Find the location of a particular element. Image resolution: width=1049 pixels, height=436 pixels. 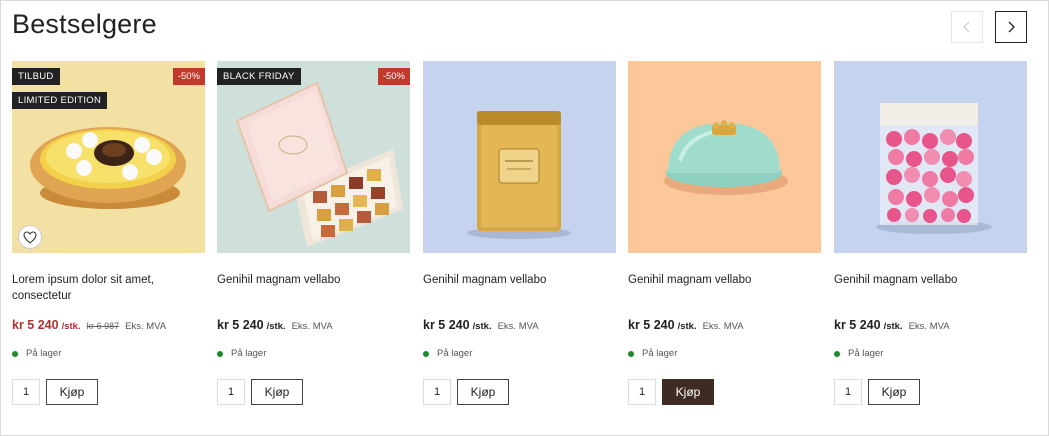

favorite-button is located at coordinates (30, 237).